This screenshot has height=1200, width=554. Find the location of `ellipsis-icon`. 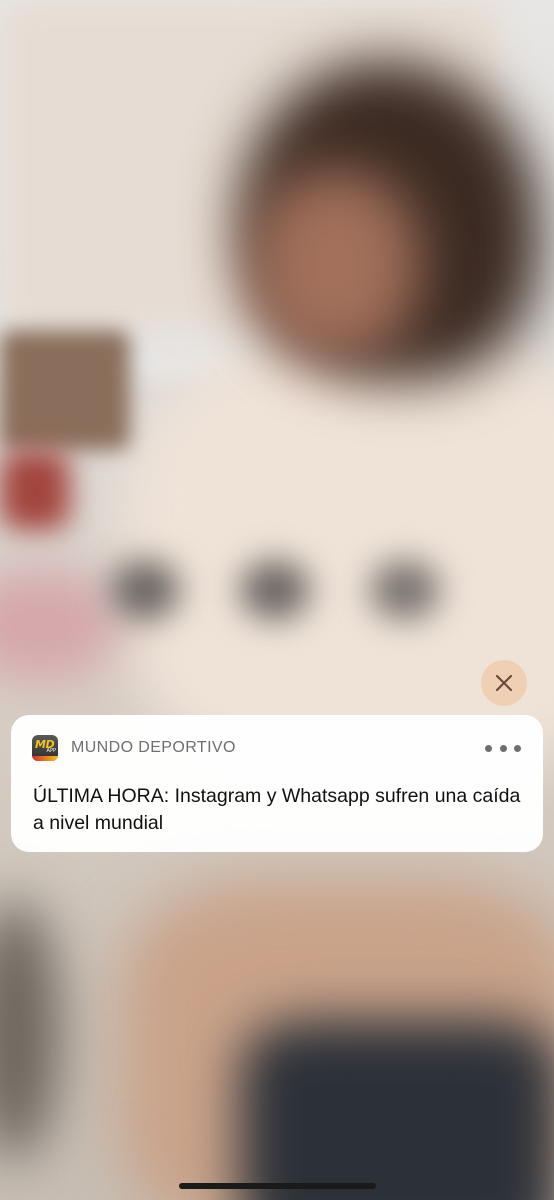

ellipsis-icon is located at coordinates (503, 748).